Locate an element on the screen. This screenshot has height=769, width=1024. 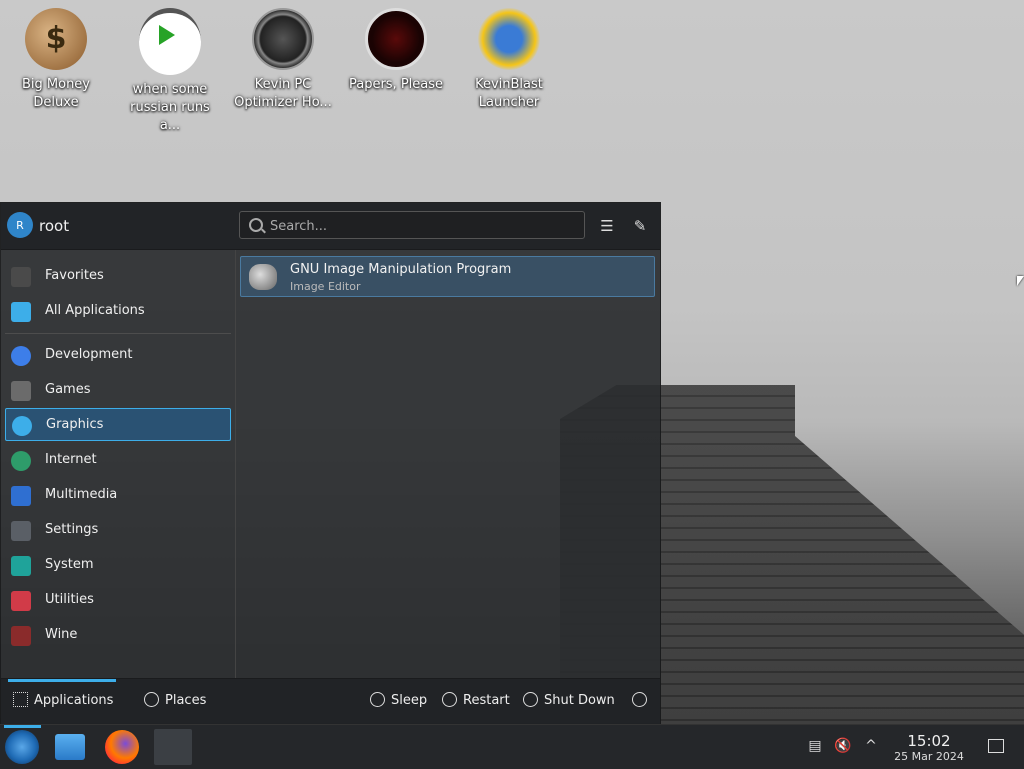
category-games: Games is located at coordinates (118, 390).